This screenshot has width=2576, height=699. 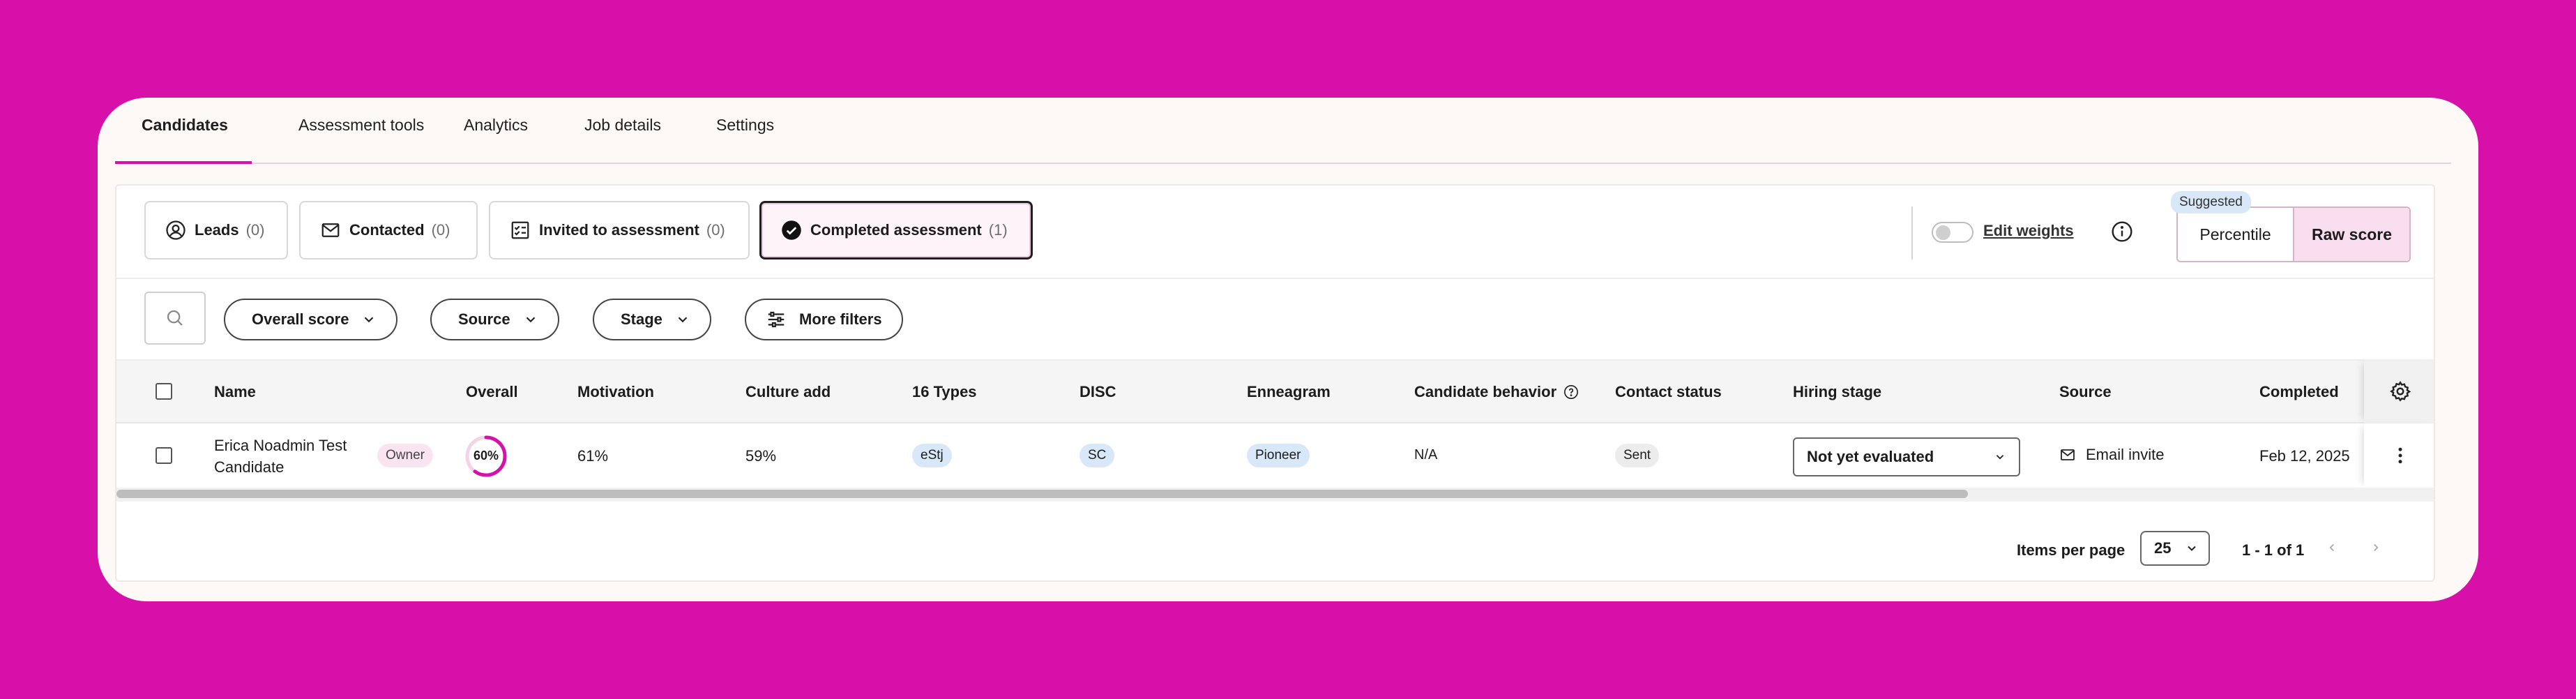 I want to click on edit-weights-link: Edit weights, so click(x=2028, y=231).